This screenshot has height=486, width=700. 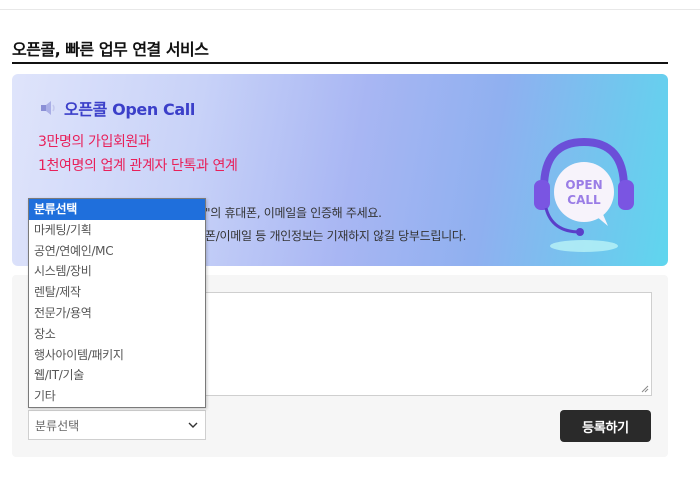 What do you see at coordinates (193, 425) in the screenshot?
I see `chevron-down-icon` at bounding box center [193, 425].